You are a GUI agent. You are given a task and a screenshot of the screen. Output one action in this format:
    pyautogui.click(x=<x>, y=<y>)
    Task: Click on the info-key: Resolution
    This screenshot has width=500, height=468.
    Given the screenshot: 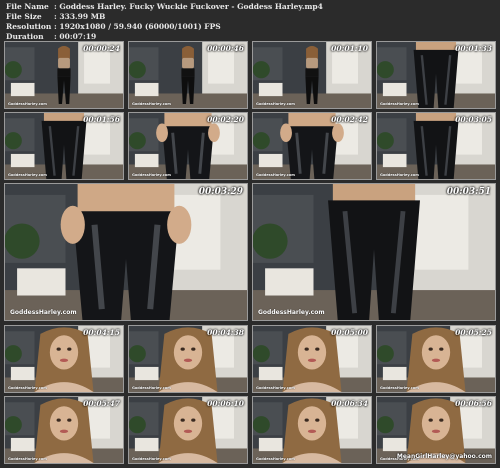 What is the action you would take?
    pyautogui.click(x=29, y=26)
    